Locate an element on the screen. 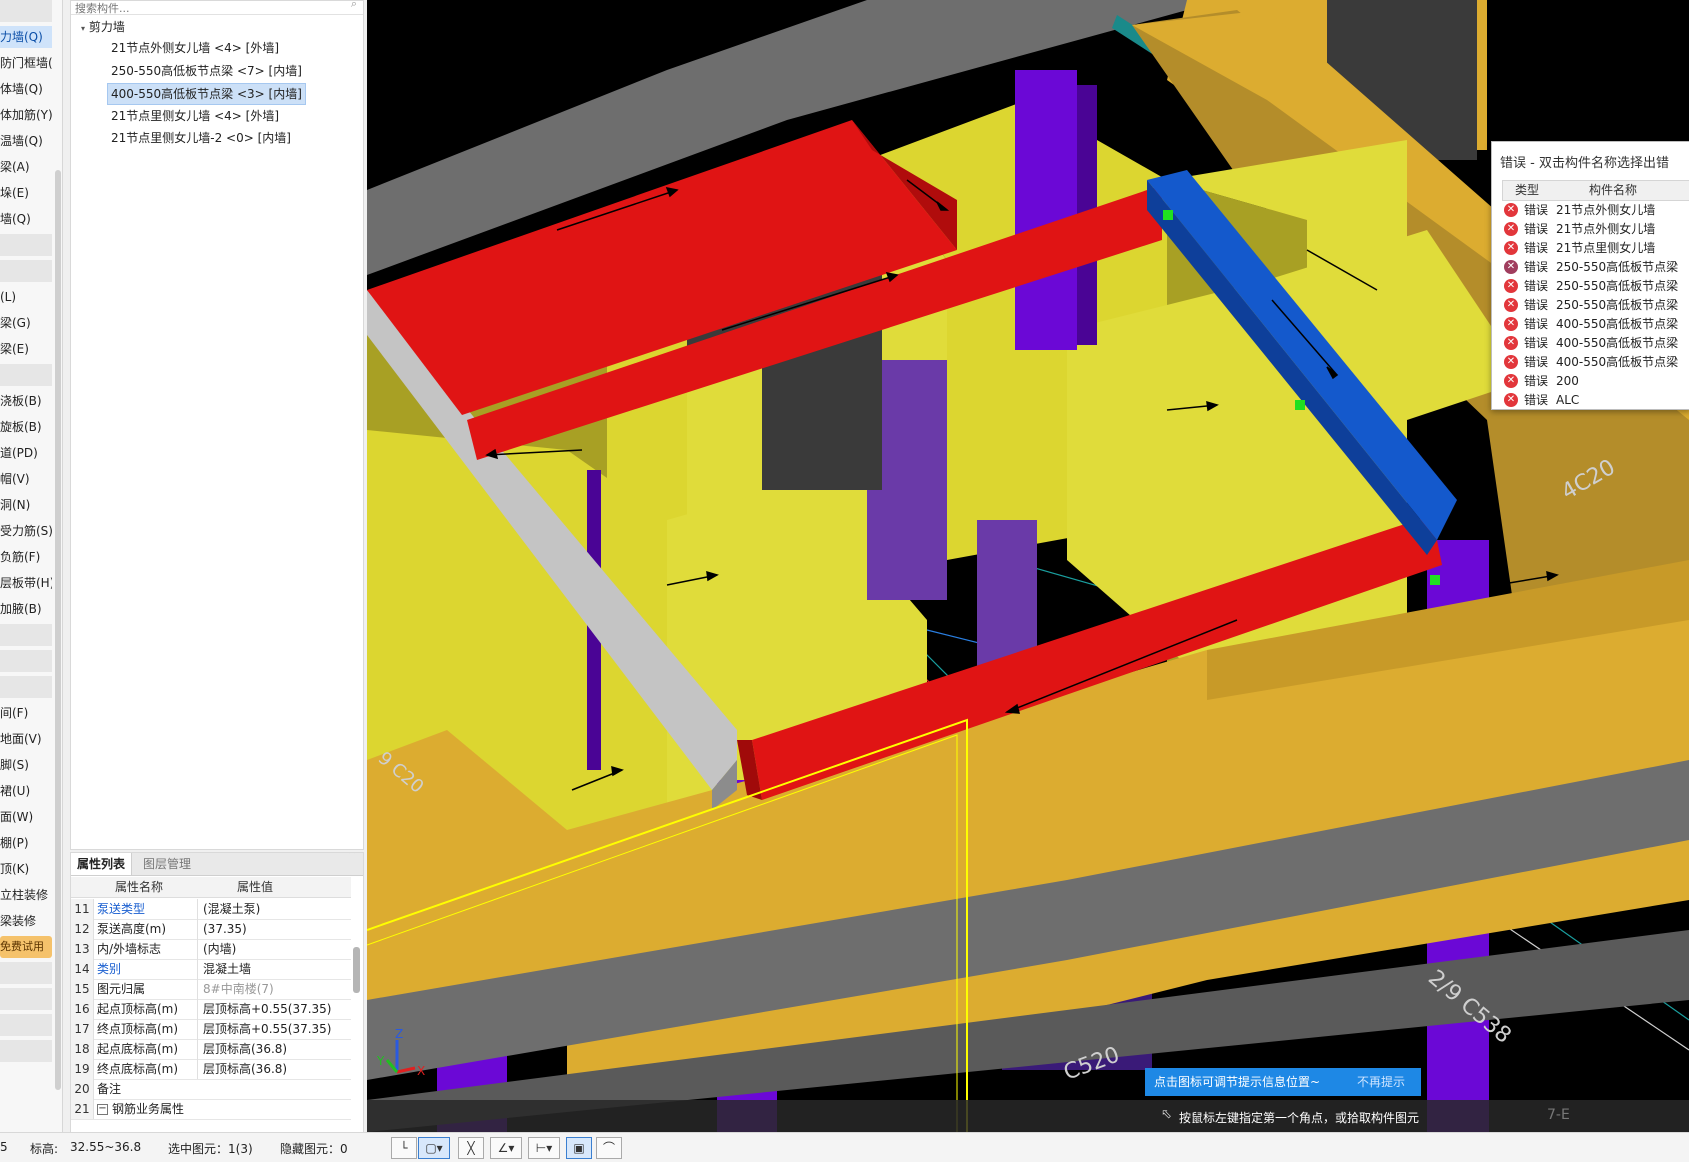  component-type-item: 帽(V) is located at coordinates (26, 479).